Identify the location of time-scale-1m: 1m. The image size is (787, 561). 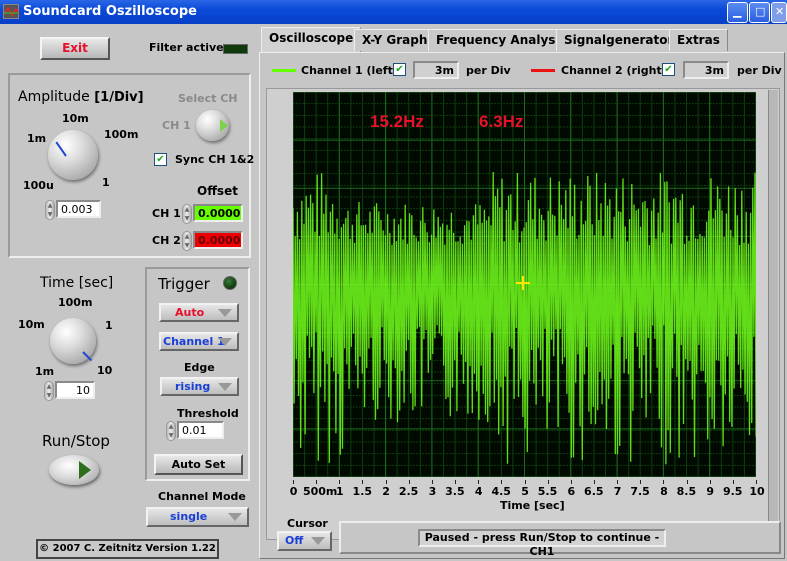
(45, 371).